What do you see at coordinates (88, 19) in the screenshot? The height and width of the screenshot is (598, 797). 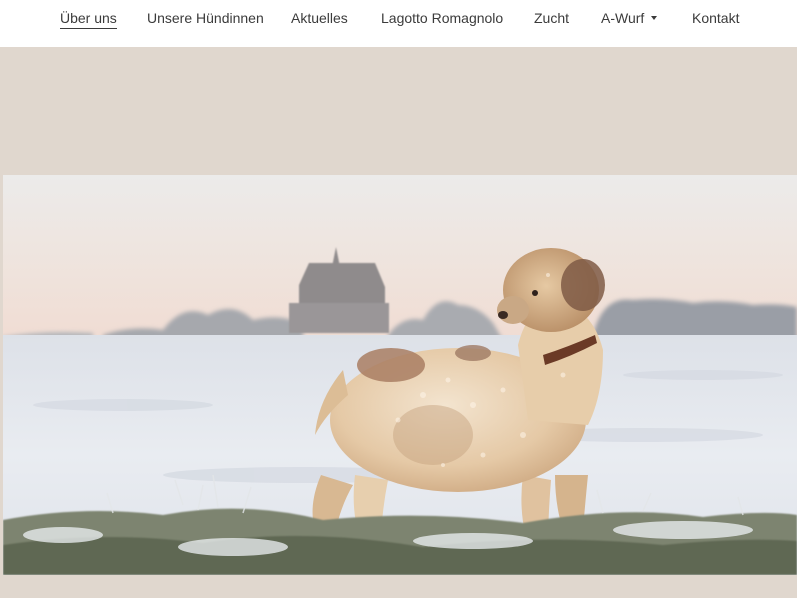 I see `nav-item-ueber-uns: Über uns` at bounding box center [88, 19].